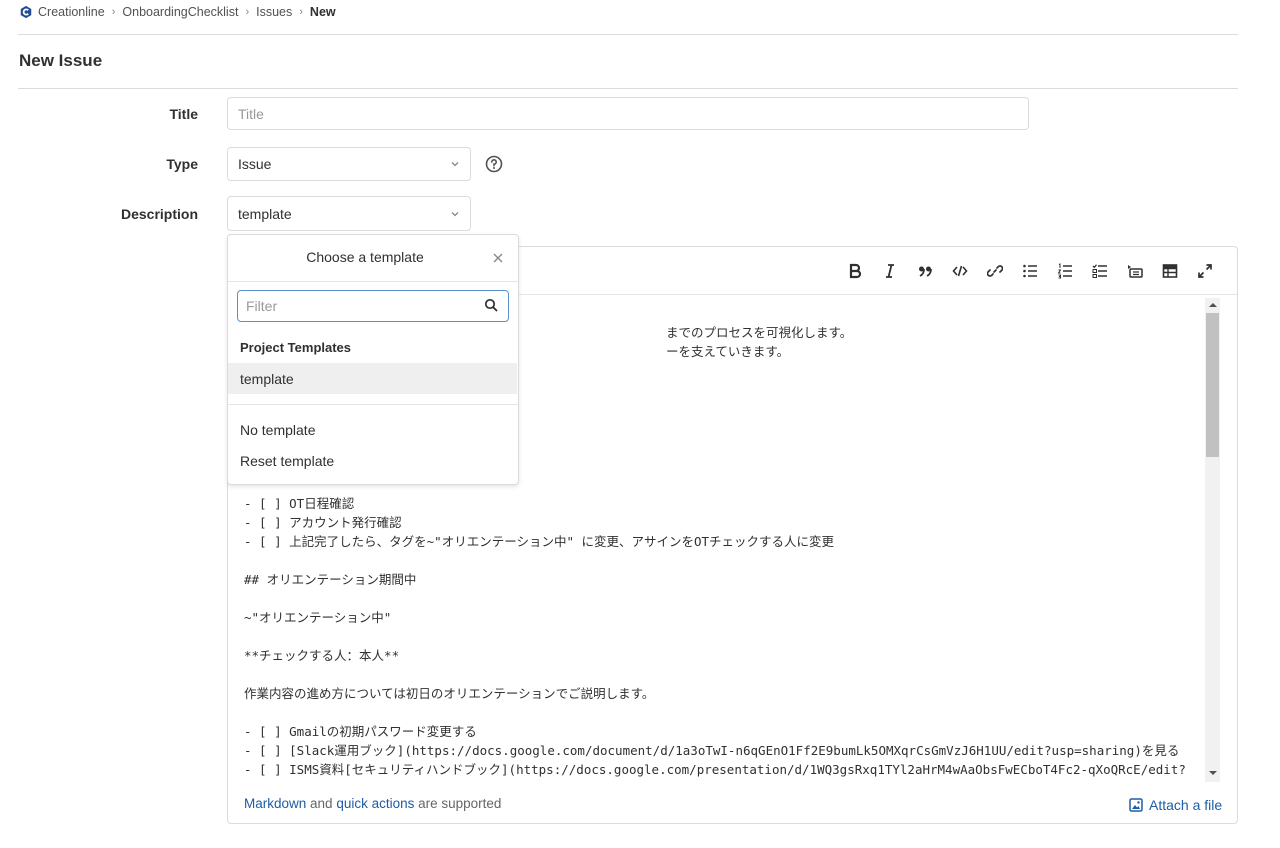 The width and height of the screenshot is (1280, 848). I want to click on type-select-value: Issue, so click(255, 164).